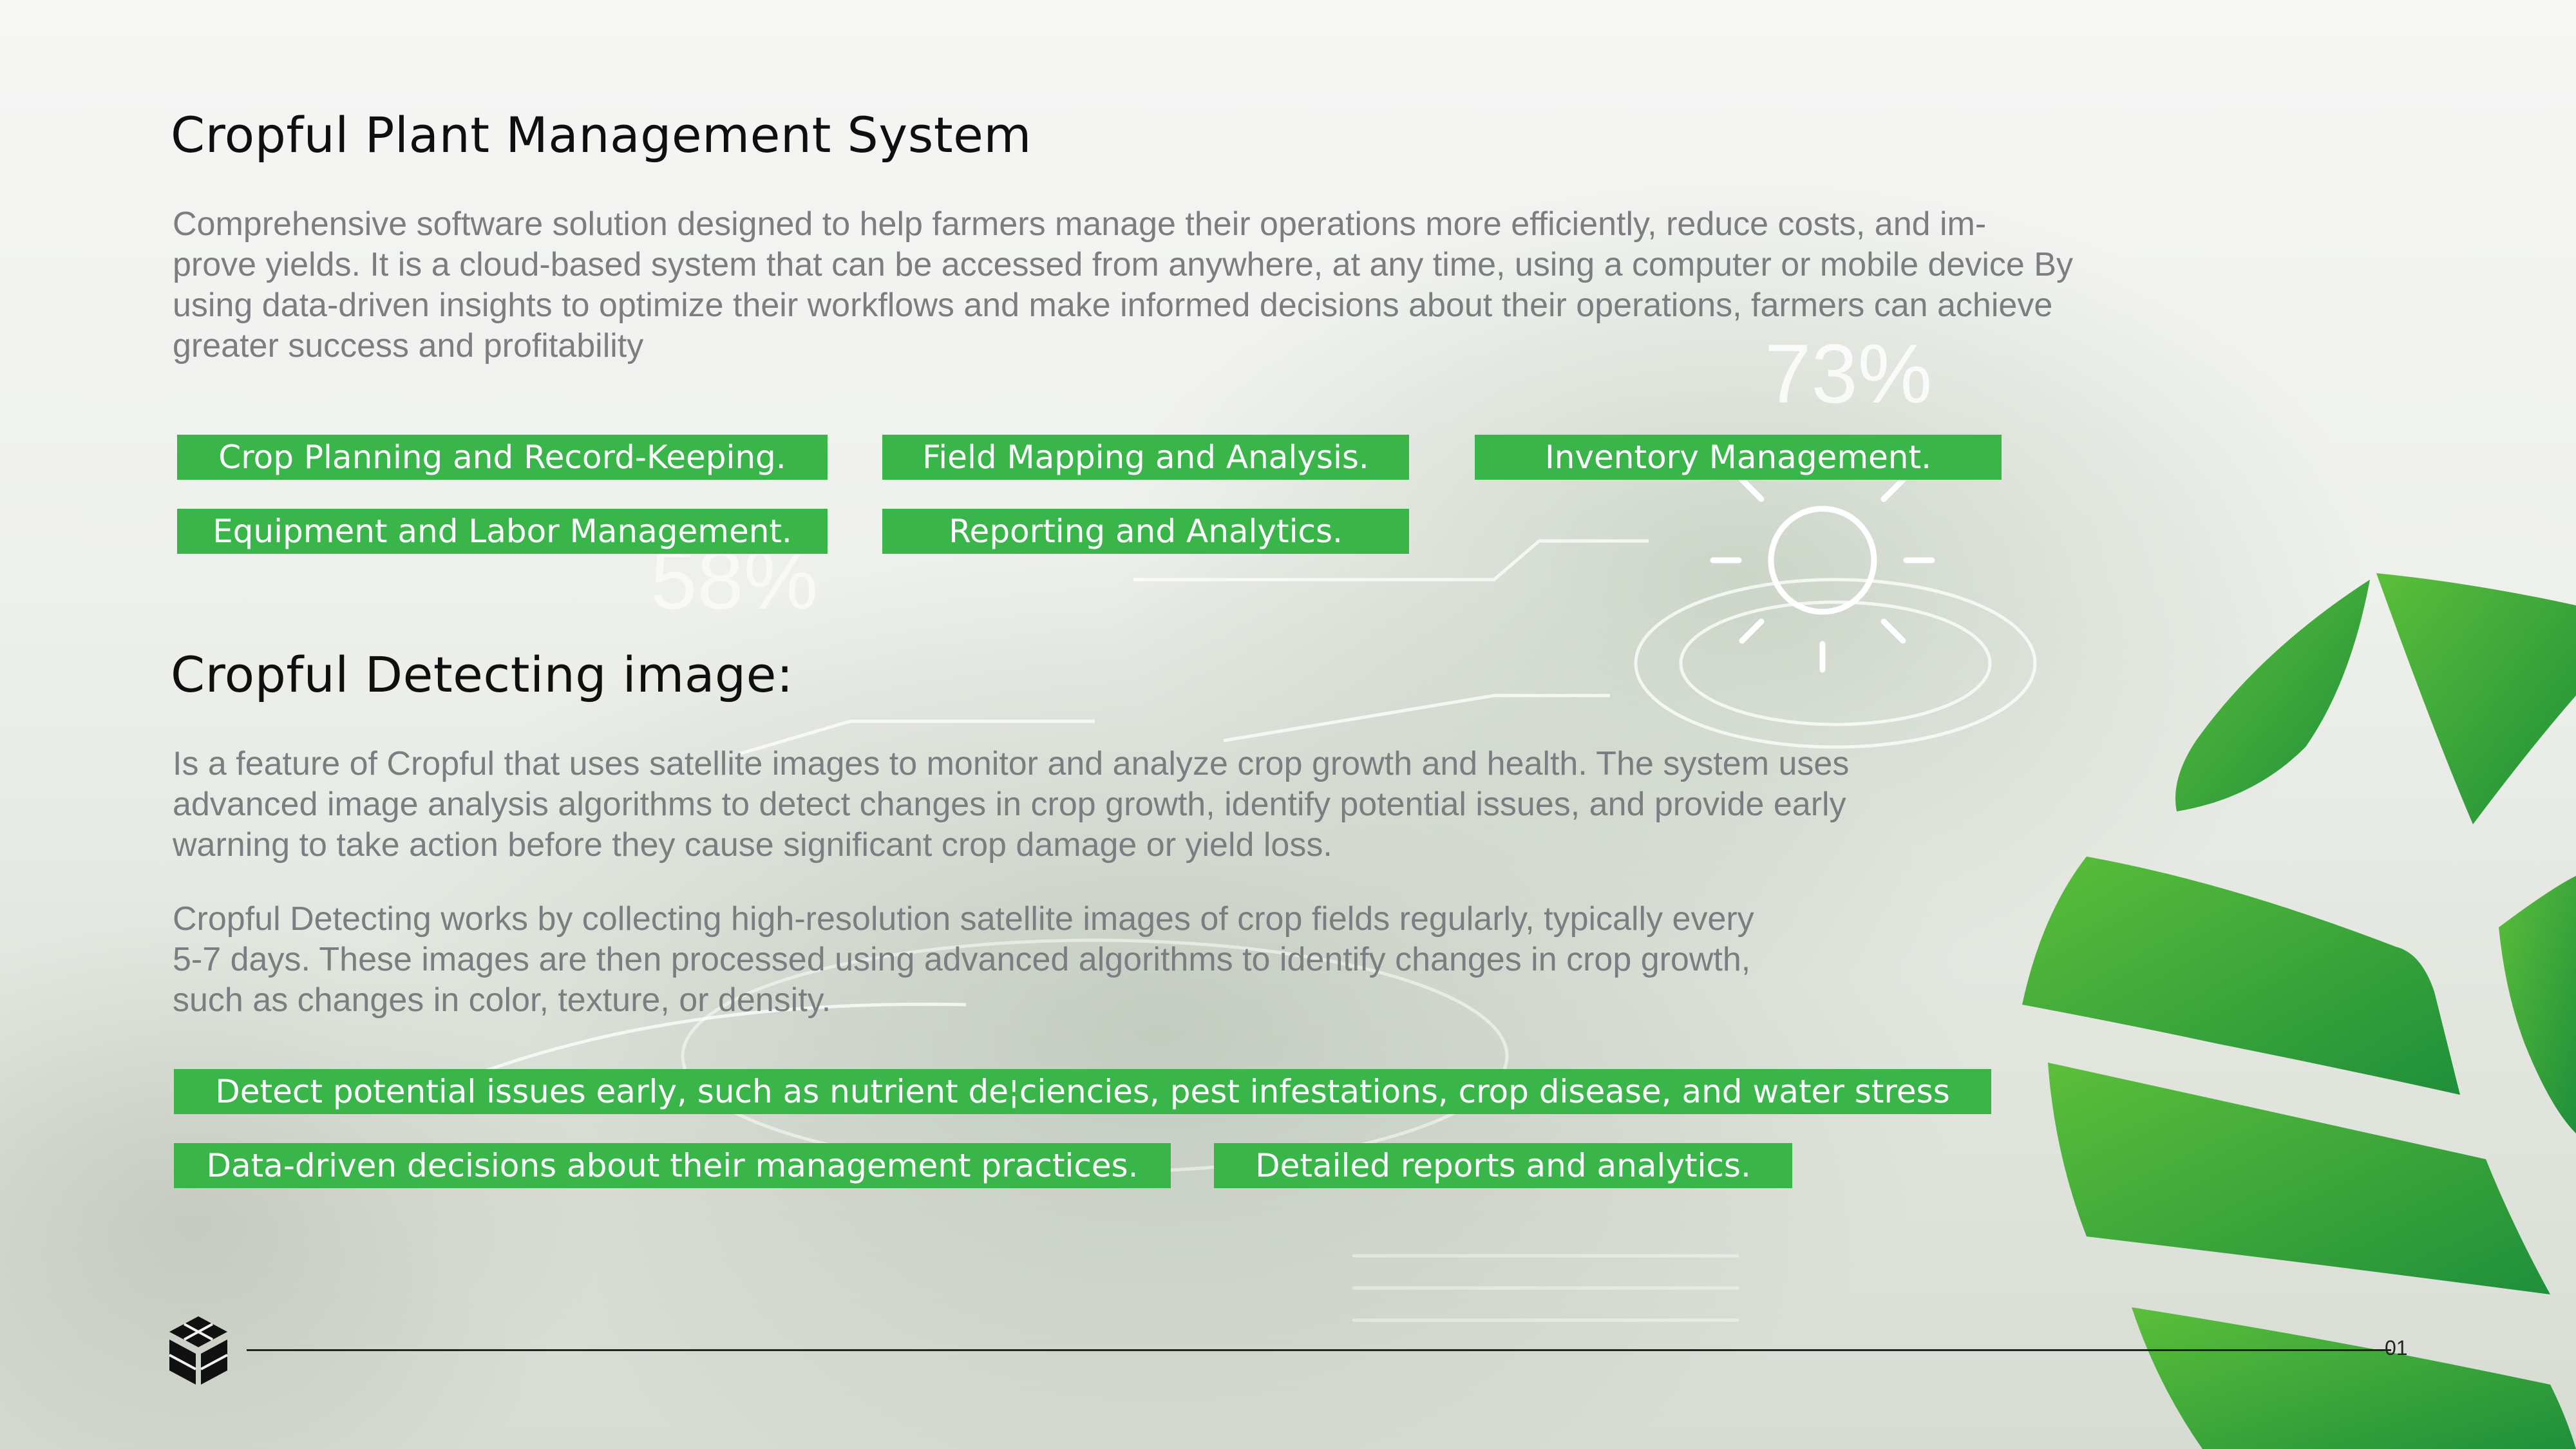  I want to click on section-title-detecting-image: Cropful Detecting image:, so click(482, 675).